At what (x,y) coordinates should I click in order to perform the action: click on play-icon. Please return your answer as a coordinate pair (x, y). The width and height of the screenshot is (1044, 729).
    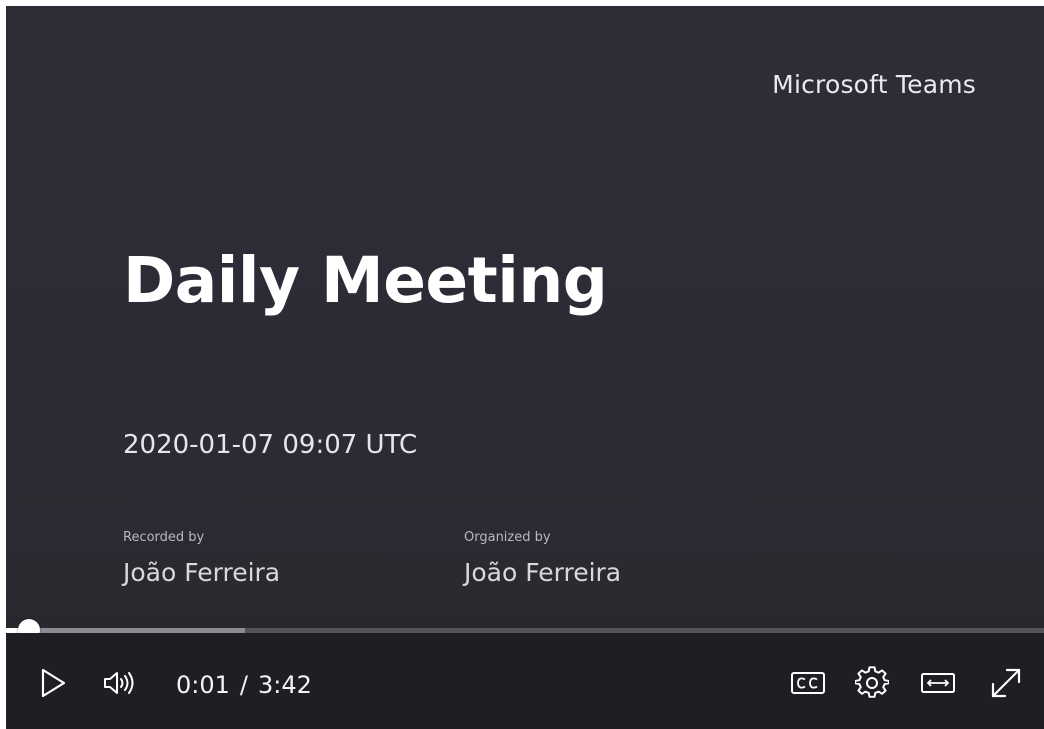
    Looking at the image, I should click on (53, 683).